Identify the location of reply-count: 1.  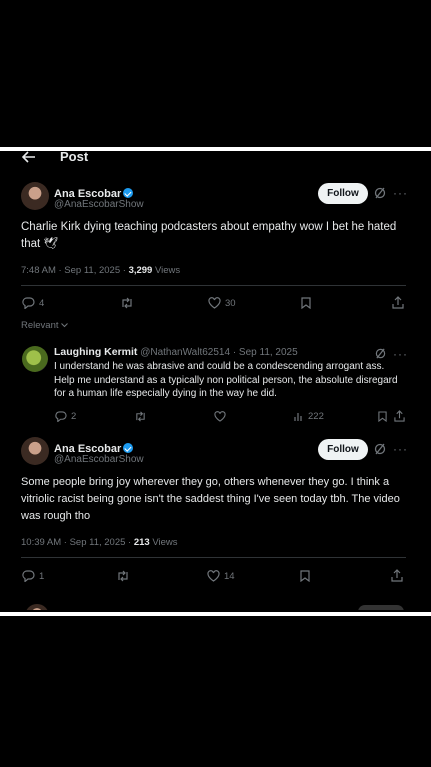
(42, 576).